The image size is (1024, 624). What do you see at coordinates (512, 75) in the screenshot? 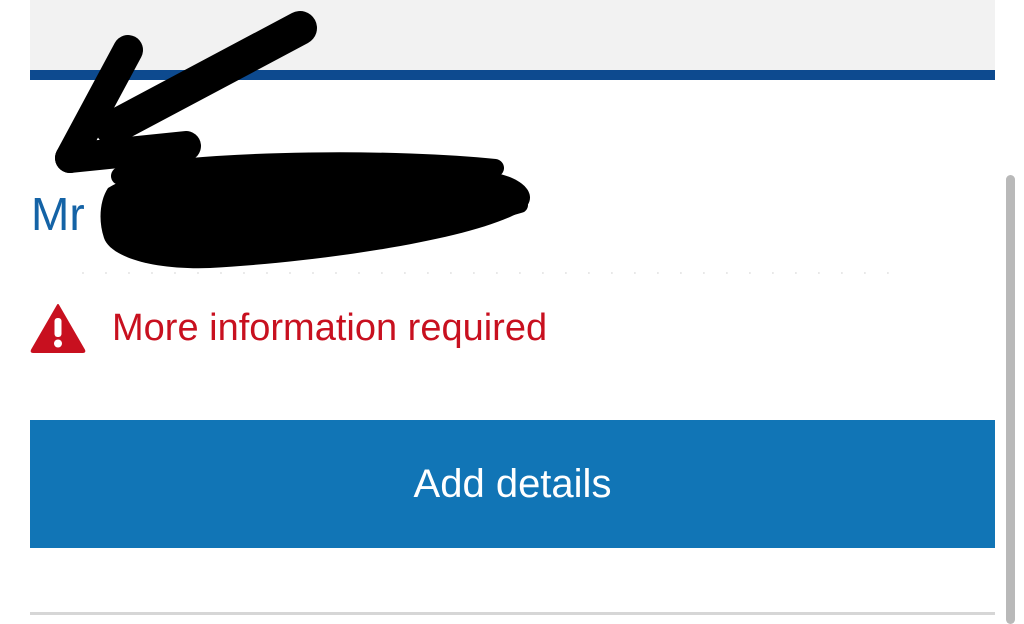
I see `header-rule` at bounding box center [512, 75].